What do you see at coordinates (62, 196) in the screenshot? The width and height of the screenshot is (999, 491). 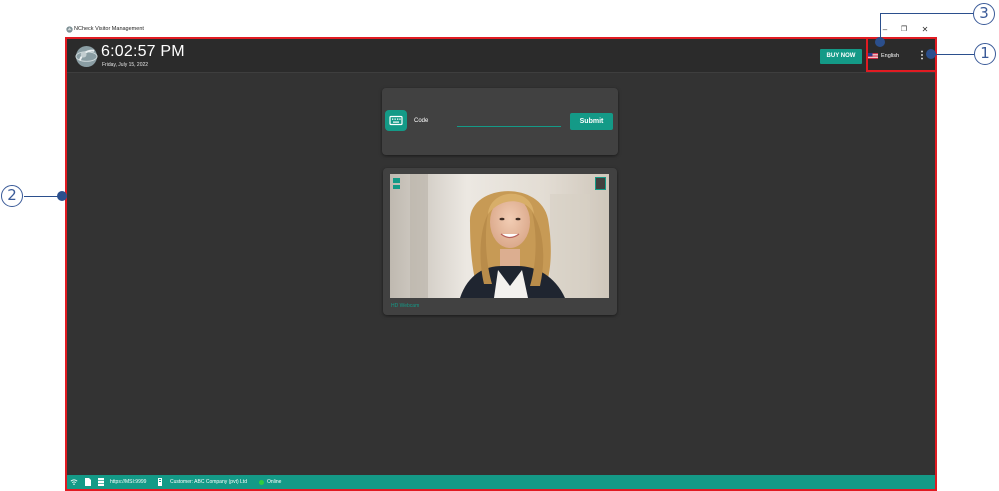 I see `callout-2-dot` at bounding box center [62, 196].